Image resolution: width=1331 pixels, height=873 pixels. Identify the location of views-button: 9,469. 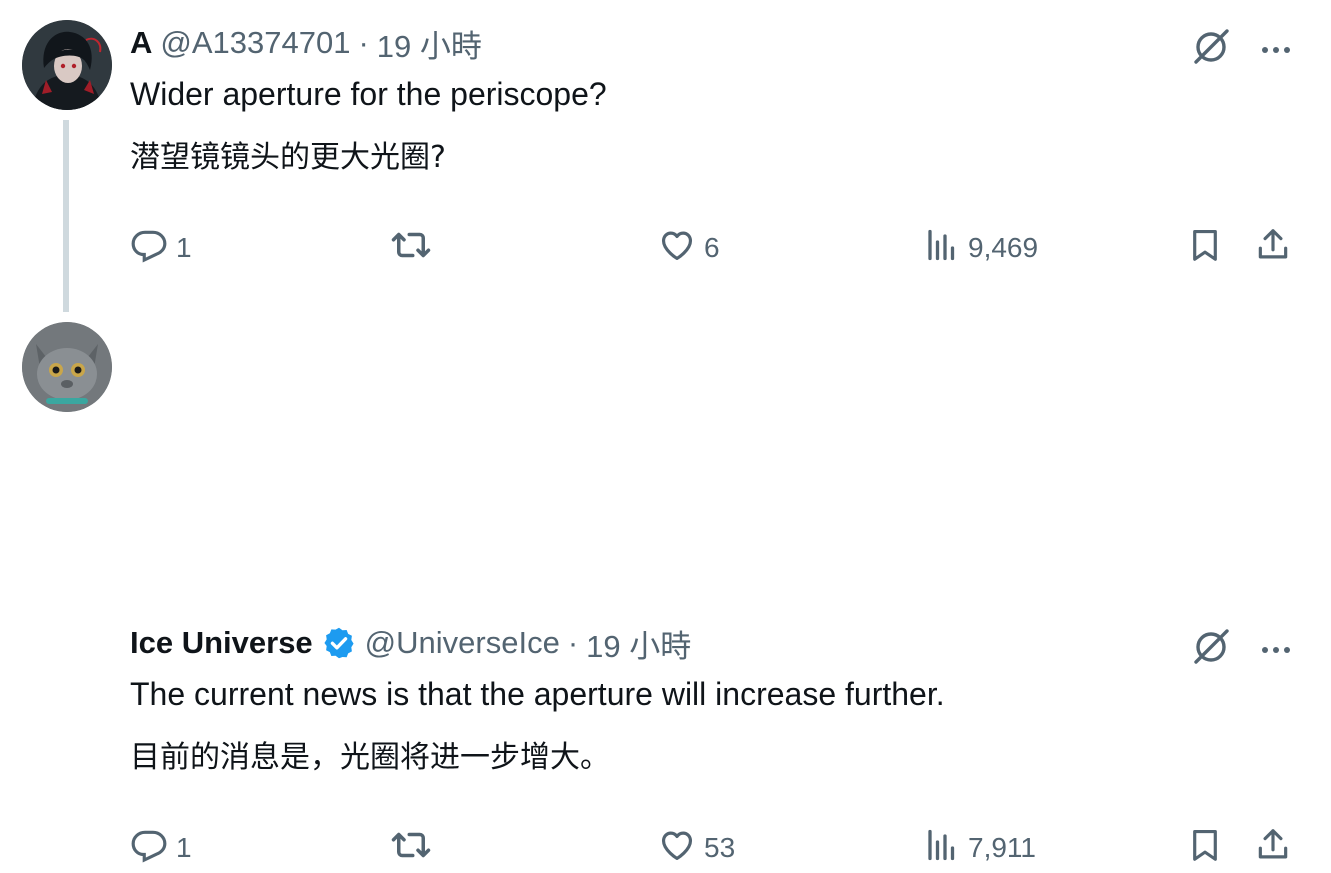
(981, 248).